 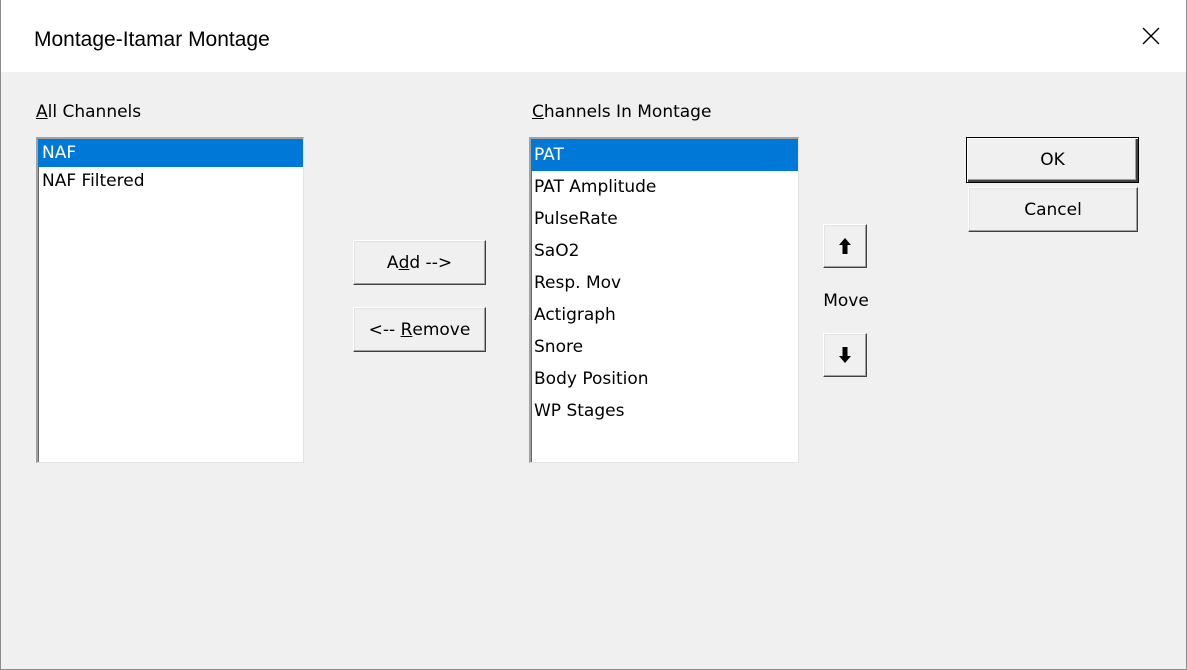 What do you see at coordinates (419, 329) in the screenshot?
I see `remove-button: <-- Remove` at bounding box center [419, 329].